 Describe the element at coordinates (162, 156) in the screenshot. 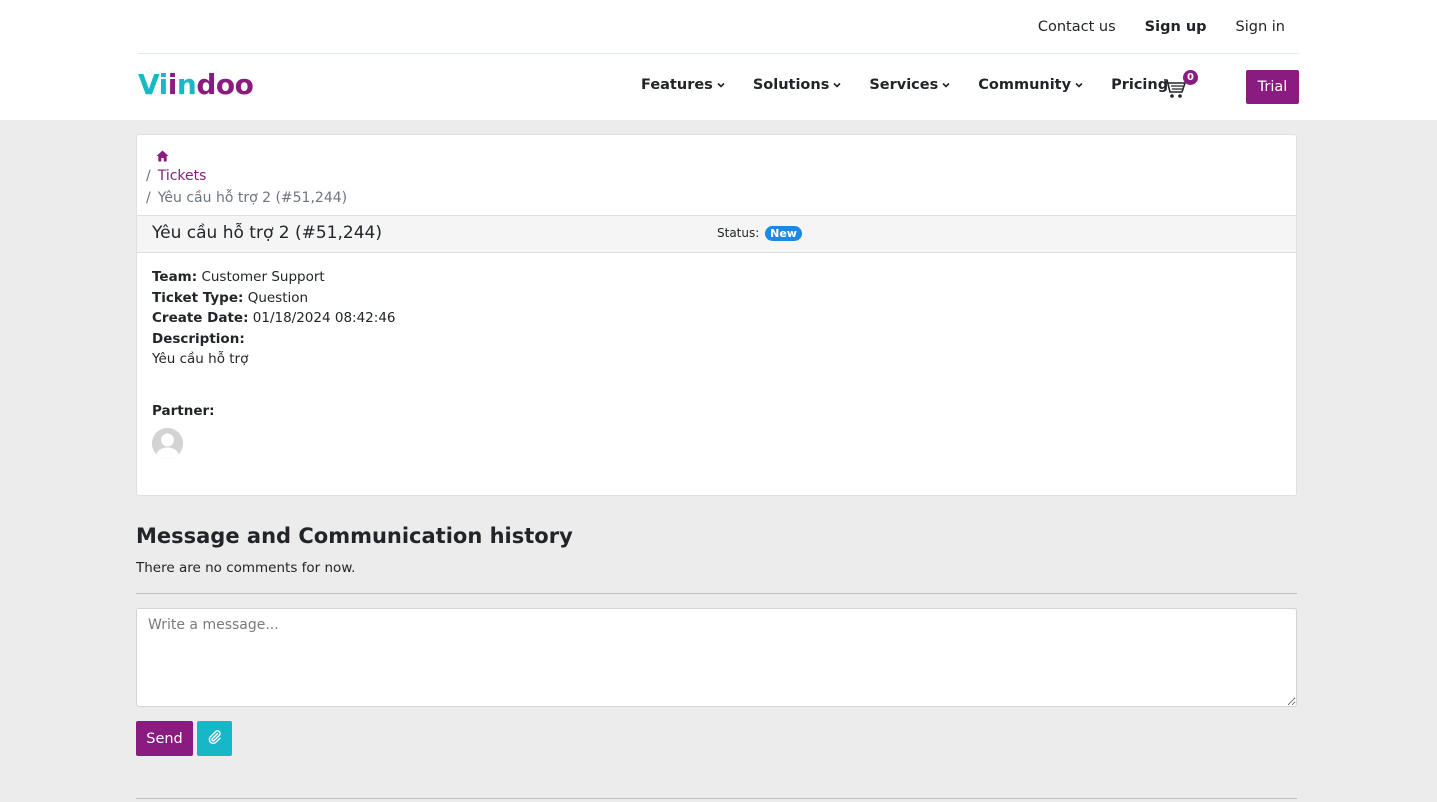

I see `home-icon` at that location.